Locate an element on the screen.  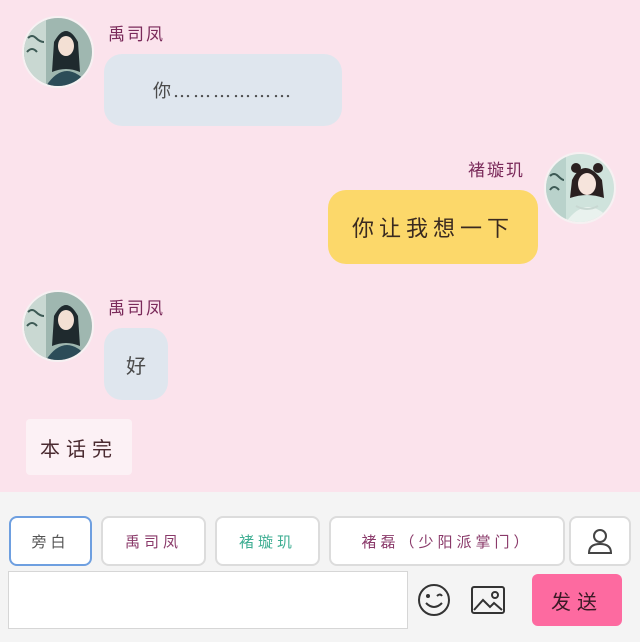
send-button: 发送 is located at coordinates (577, 600).